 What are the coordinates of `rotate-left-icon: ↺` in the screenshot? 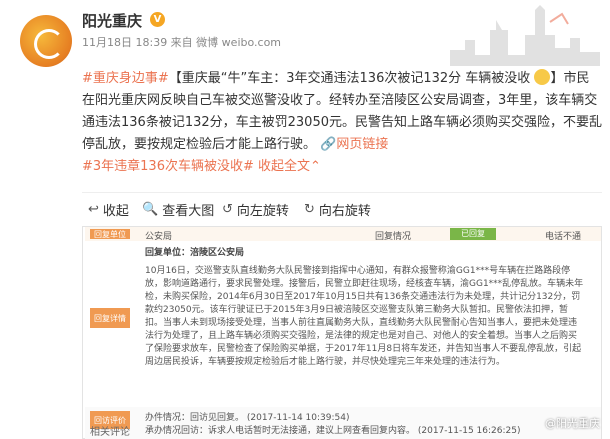 It's located at (227, 209).